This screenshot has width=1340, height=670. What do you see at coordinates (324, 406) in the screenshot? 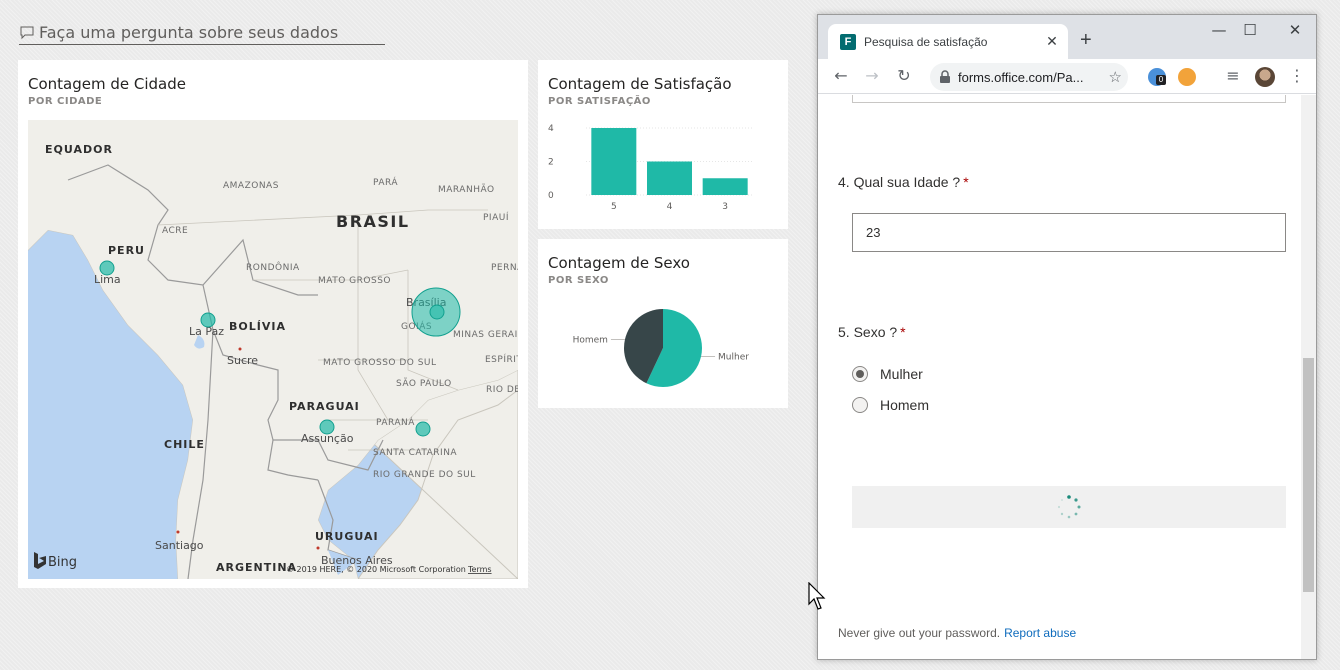
I see `map-label-country: PARAGUAI` at bounding box center [324, 406].